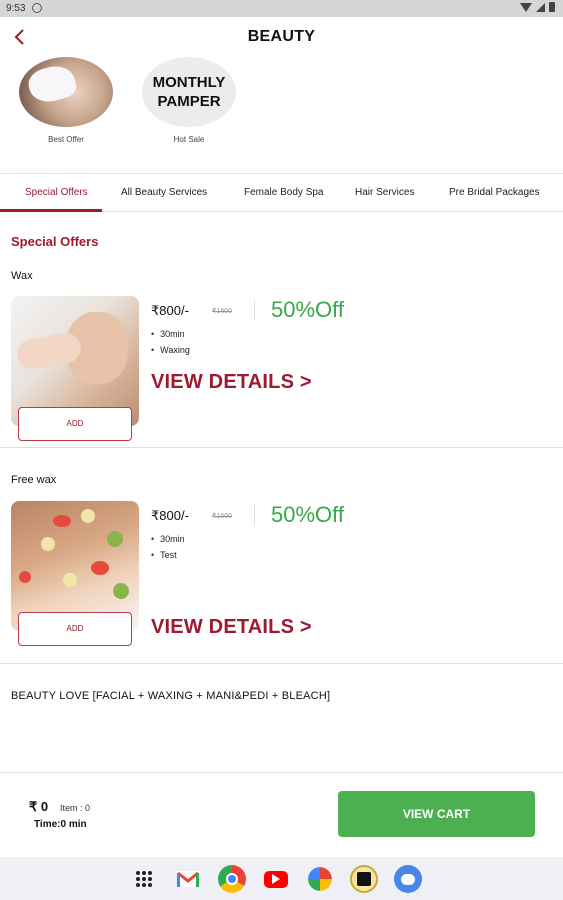 The width and height of the screenshot is (563, 900). I want to click on banner-headline-1: MONTHLY, so click(189, 82).